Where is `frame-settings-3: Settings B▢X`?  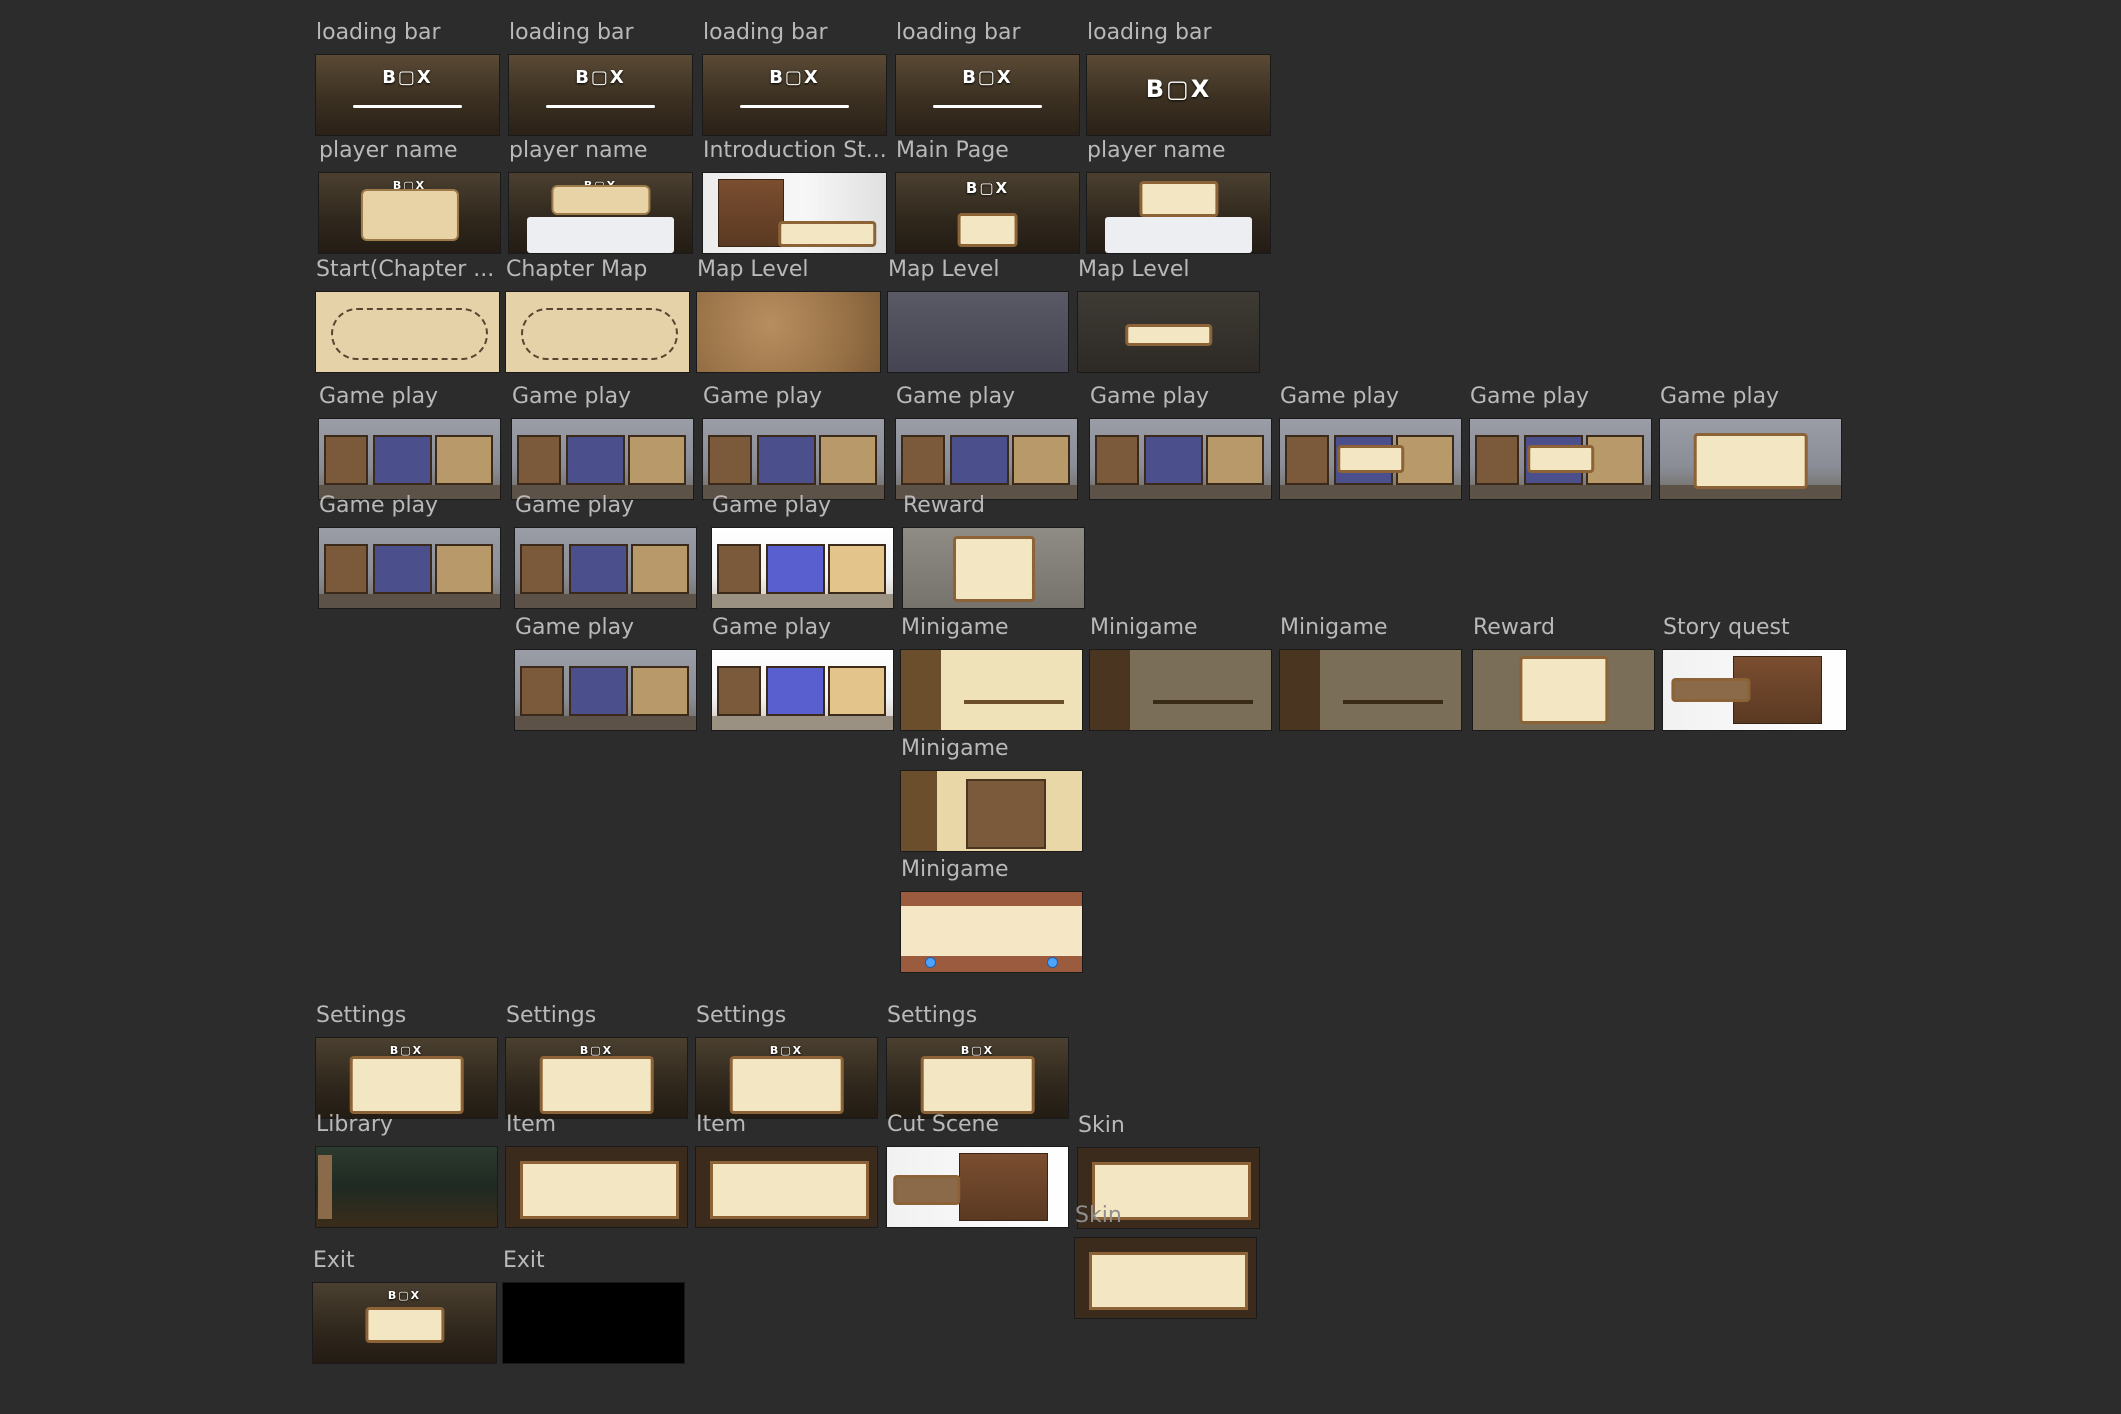
frame-settings-3: Settings B▢X is located at coordinates (786, 1062).